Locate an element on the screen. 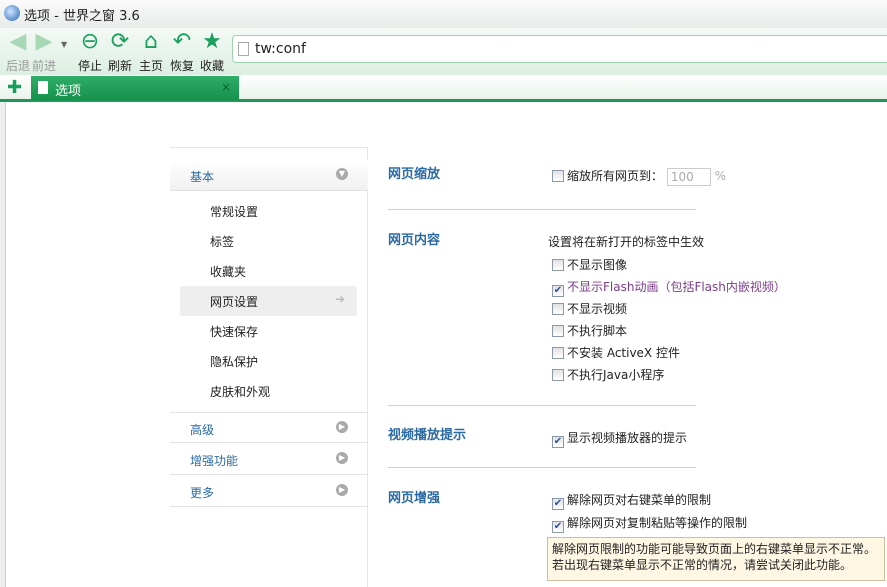  section-title-zoom: 网页缩放 is located at coordinates (414, 174).